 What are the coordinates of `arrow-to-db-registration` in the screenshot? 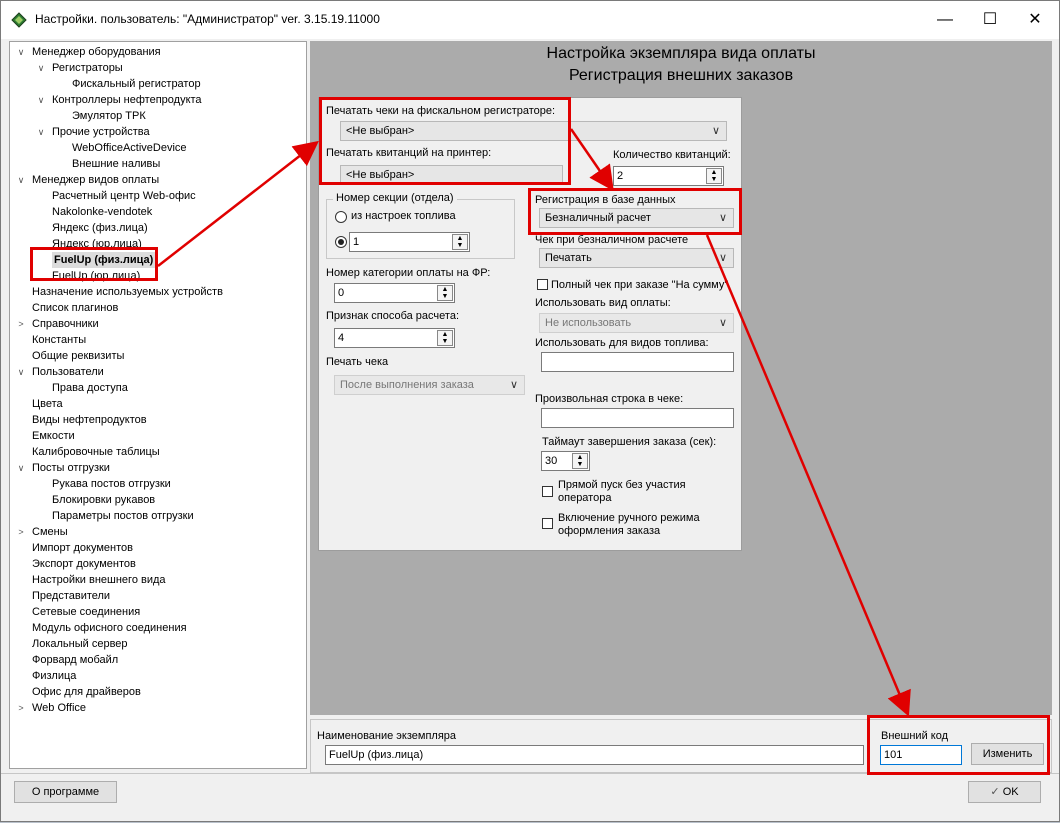 It's located at (591, 160).